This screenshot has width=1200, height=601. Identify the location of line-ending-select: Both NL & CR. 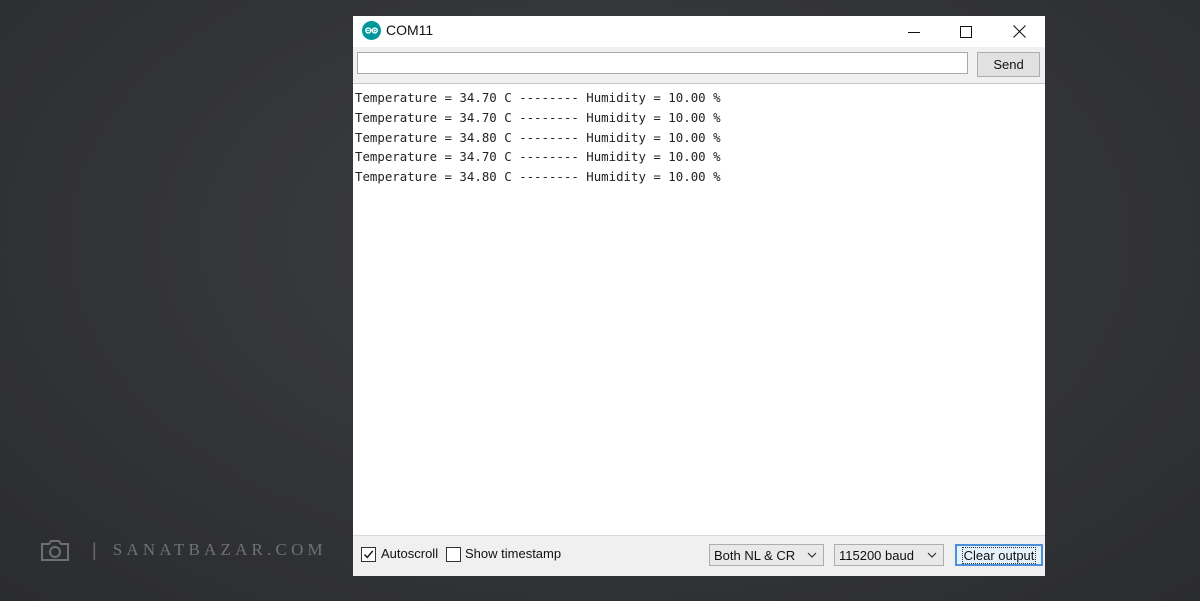
(766, 555).